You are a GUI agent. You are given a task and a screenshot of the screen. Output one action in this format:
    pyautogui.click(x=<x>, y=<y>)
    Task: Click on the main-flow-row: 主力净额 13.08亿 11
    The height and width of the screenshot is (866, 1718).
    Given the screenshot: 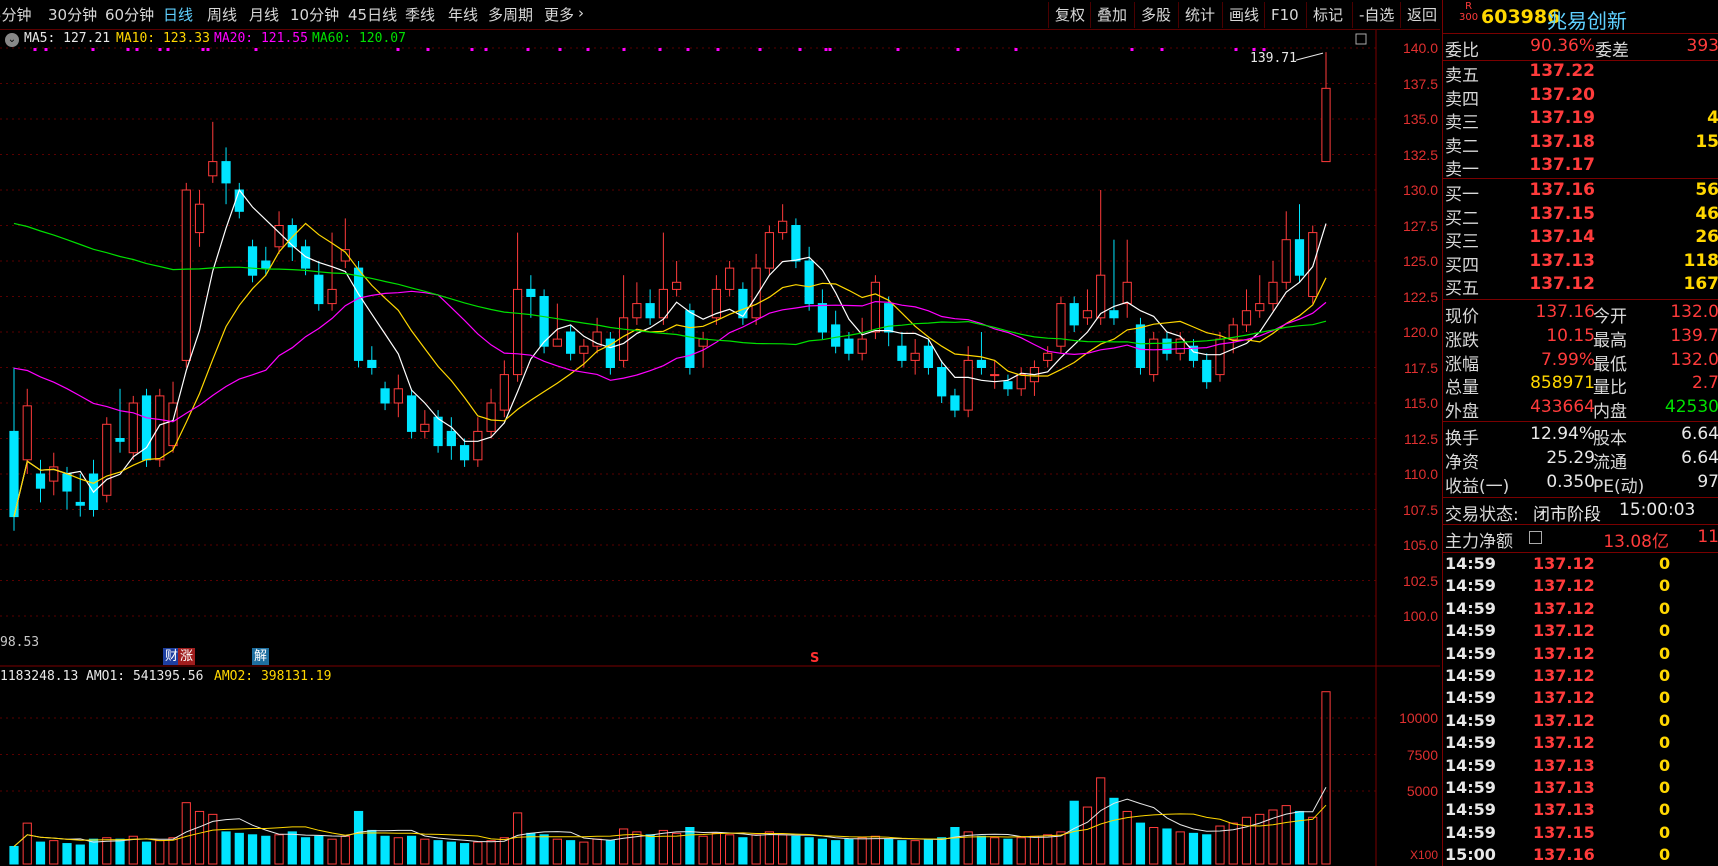 What is the action you would take?
    pyautogui.click(x=1580, y=539)
    